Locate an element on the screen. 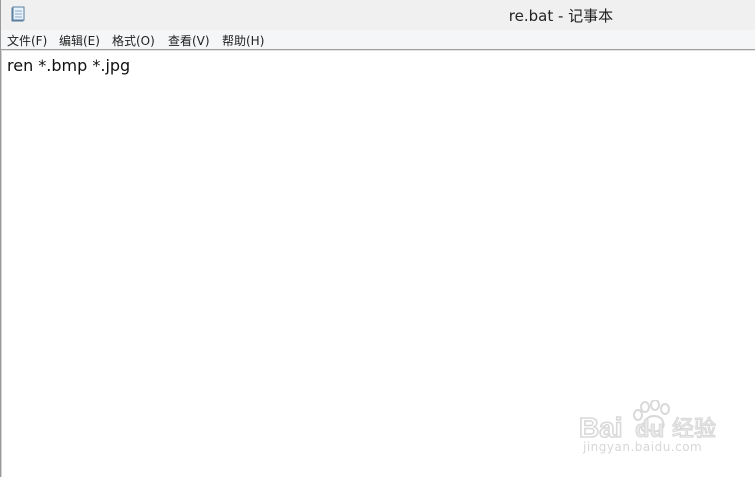 The height and width of the screenshot is (477, 755). title-bar: re.bat - 记事本 is located at coordinates (378, 15).